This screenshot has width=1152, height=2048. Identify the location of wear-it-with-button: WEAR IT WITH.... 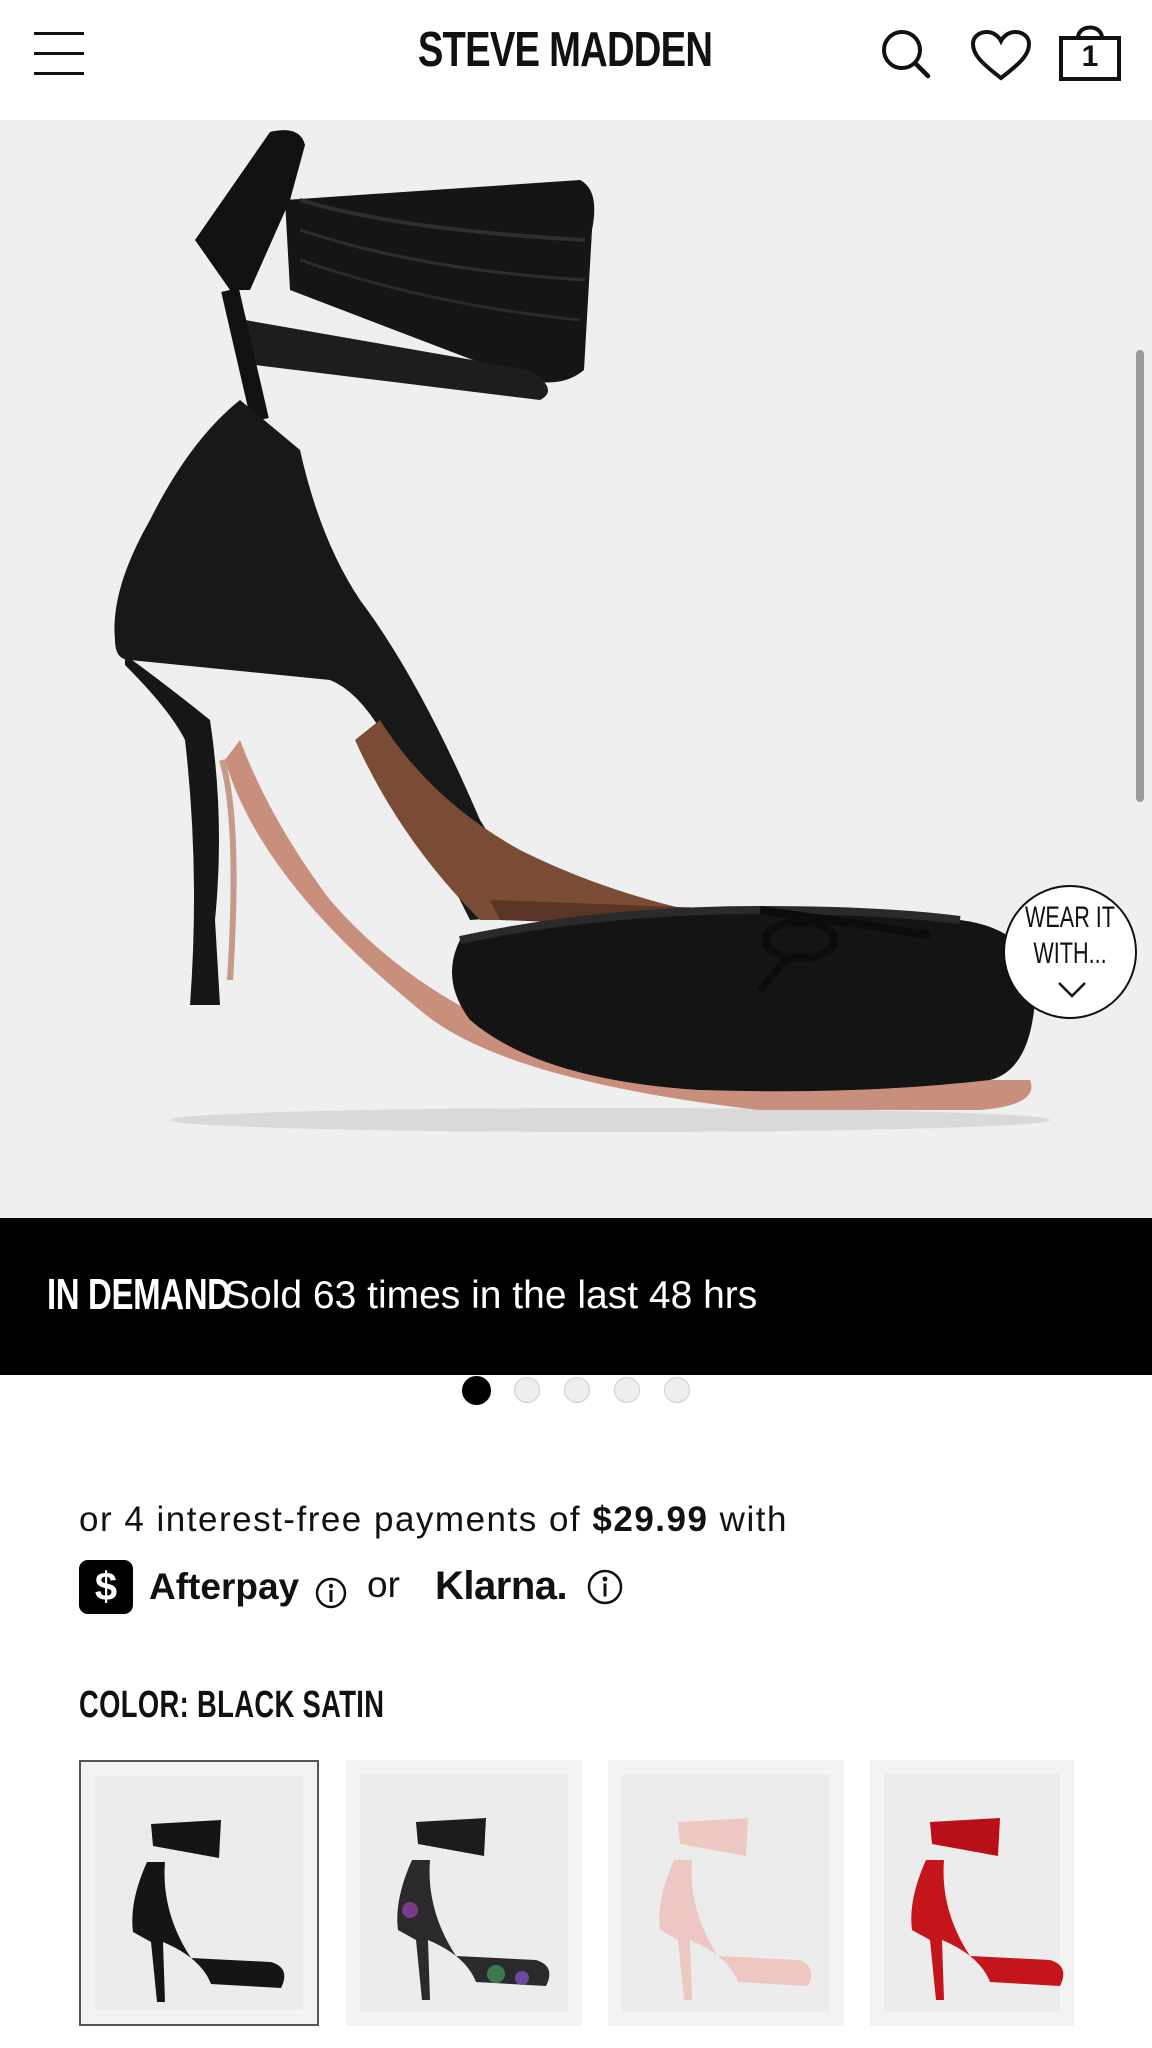
(1070, 952).